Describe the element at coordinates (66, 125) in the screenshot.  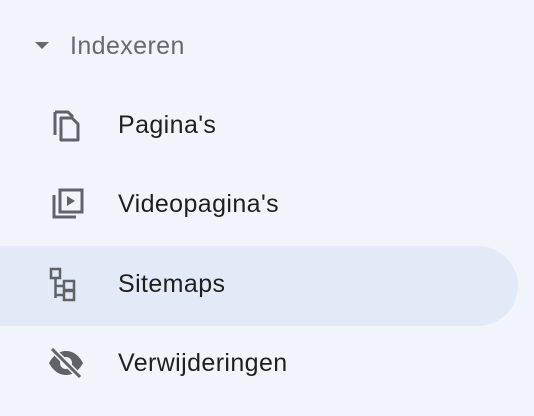
I see `pages-icon` at that location.